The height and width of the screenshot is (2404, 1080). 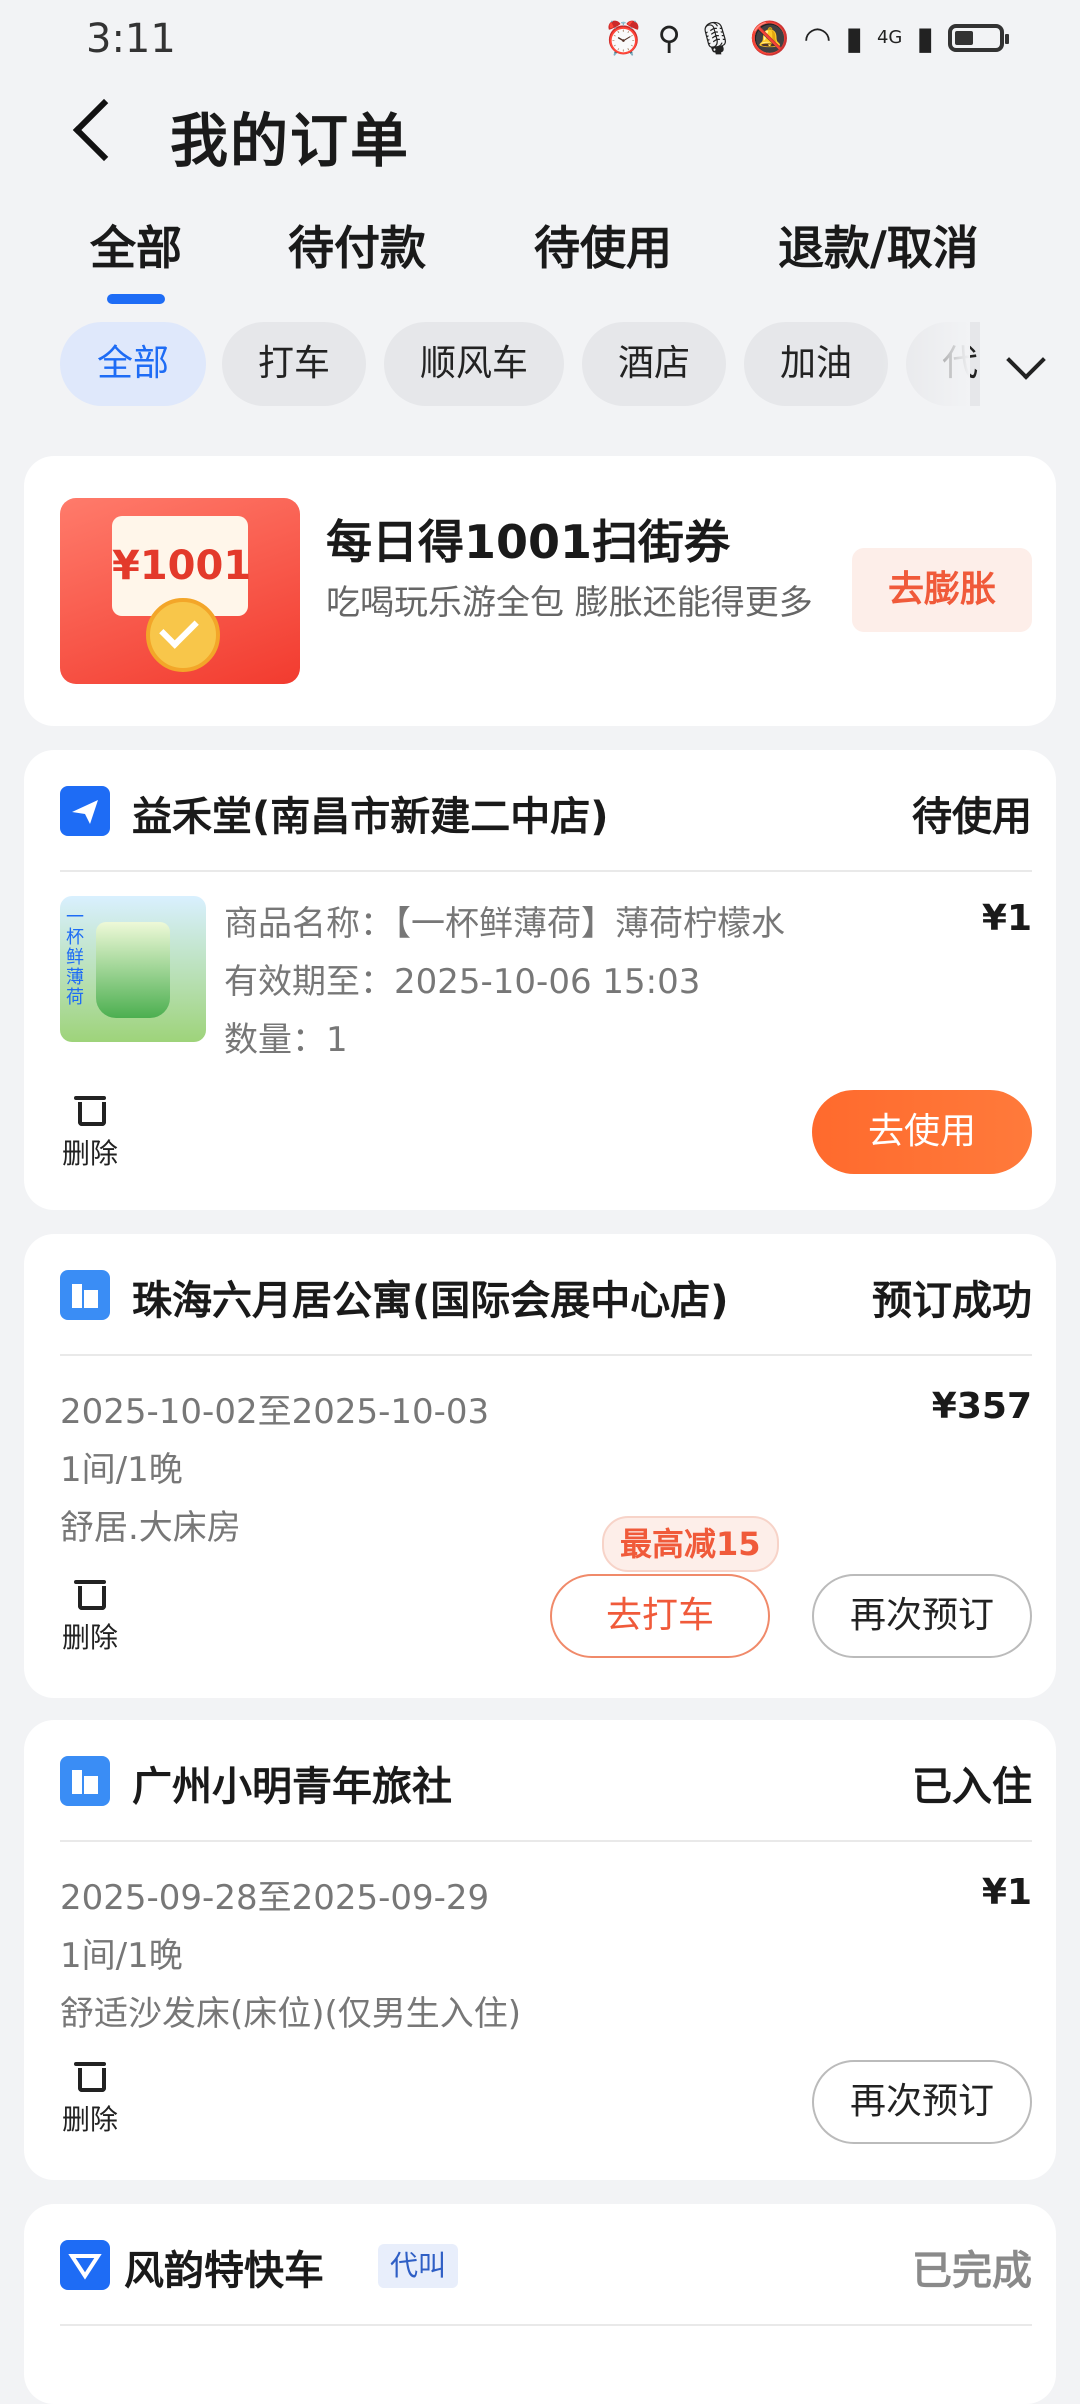 I want to click on alarm-icon: ⏰, so click(x=623, y=38).